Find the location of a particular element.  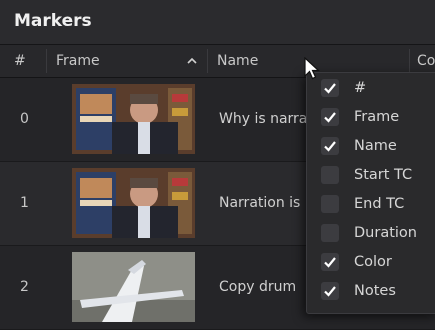

menu-item-start-tc: Start TC is located at coordinates (371, 175).